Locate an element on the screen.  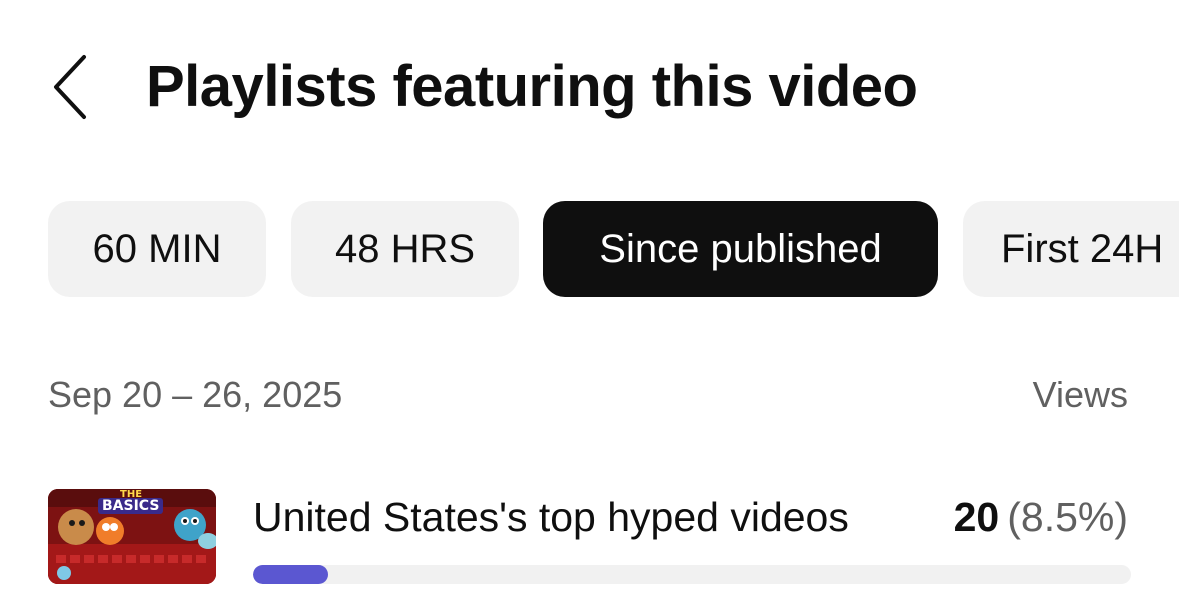
views-share-bar is located at coordinates (692, 574).